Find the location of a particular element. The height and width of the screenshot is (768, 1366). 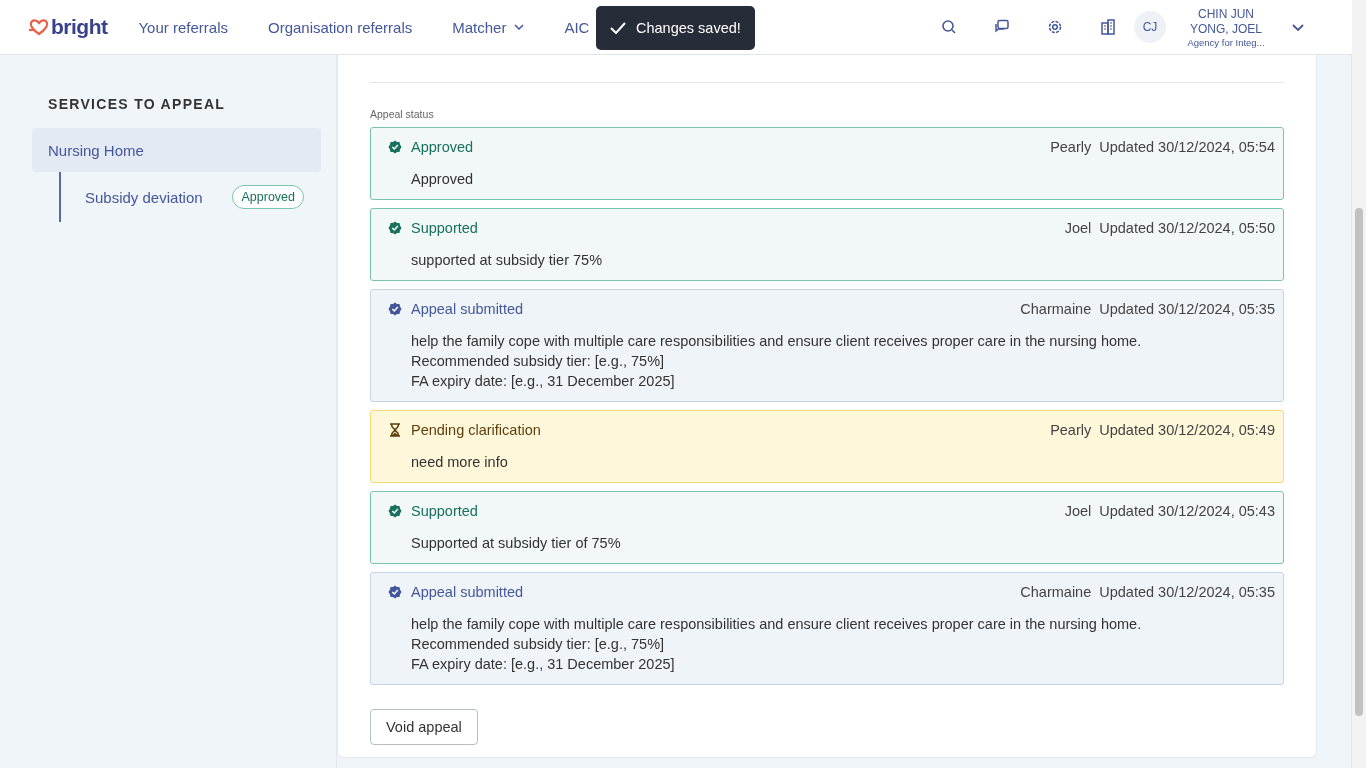

user-avatar: CJ is located at coordinates (1150, 27).